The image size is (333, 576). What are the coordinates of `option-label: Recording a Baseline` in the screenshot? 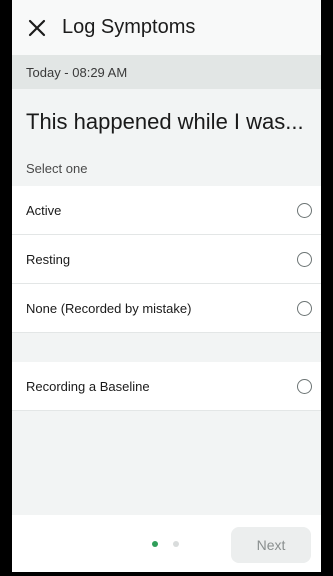 It's located at (88, 386).